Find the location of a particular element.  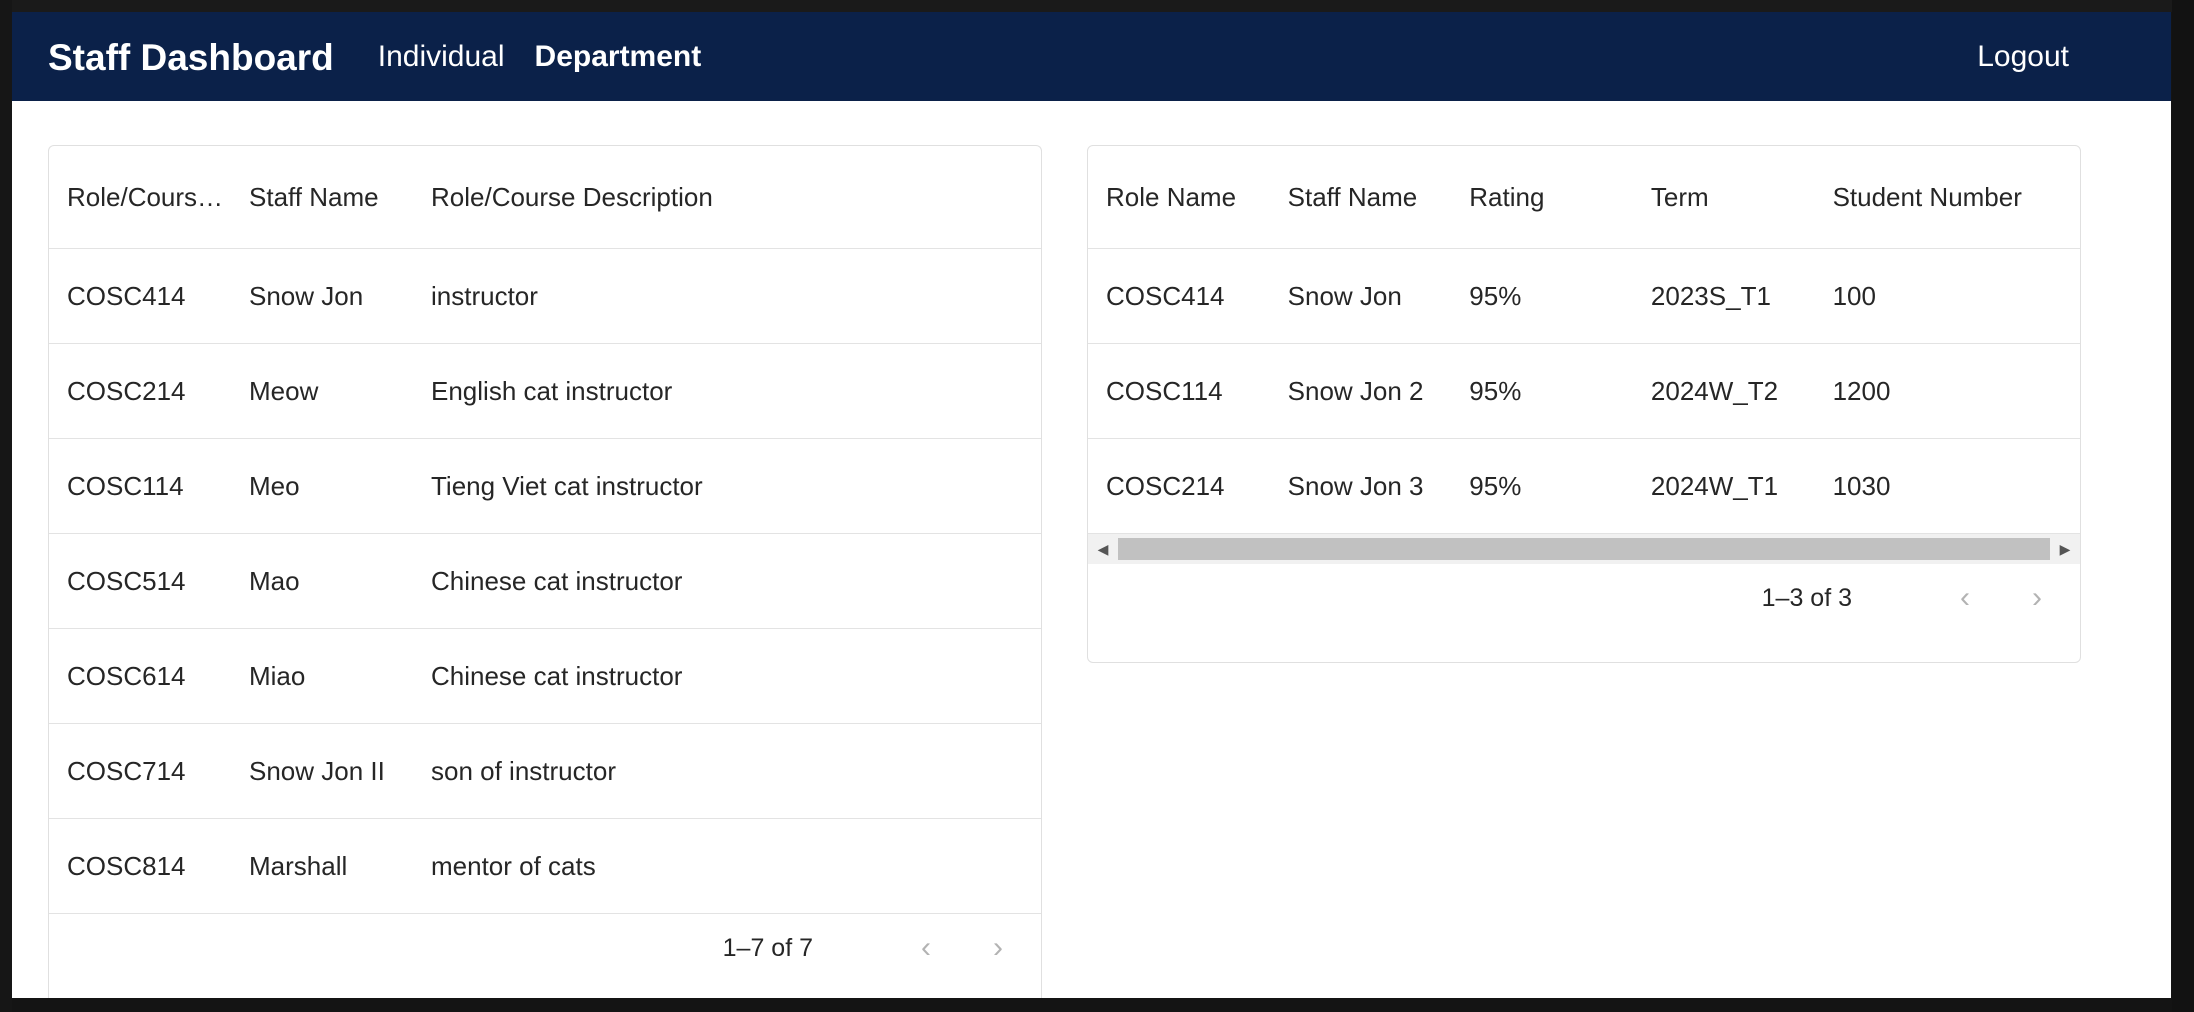

cell-role-name: COSC214 is located at coordinates (1165, 485).